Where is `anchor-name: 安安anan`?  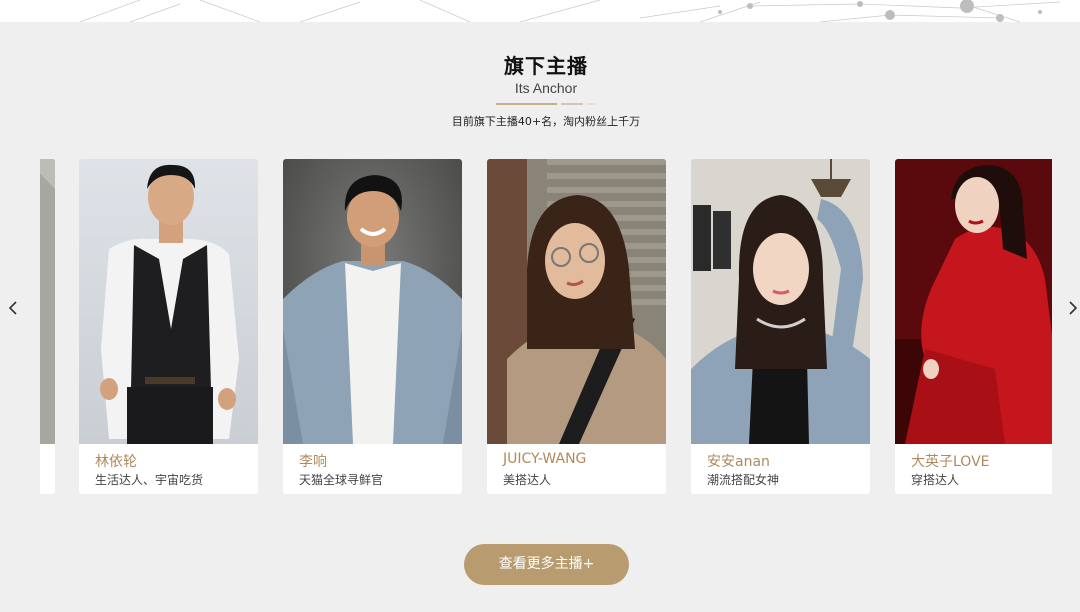 anchor-name: 安安anan is located at coordinates (738, 462).